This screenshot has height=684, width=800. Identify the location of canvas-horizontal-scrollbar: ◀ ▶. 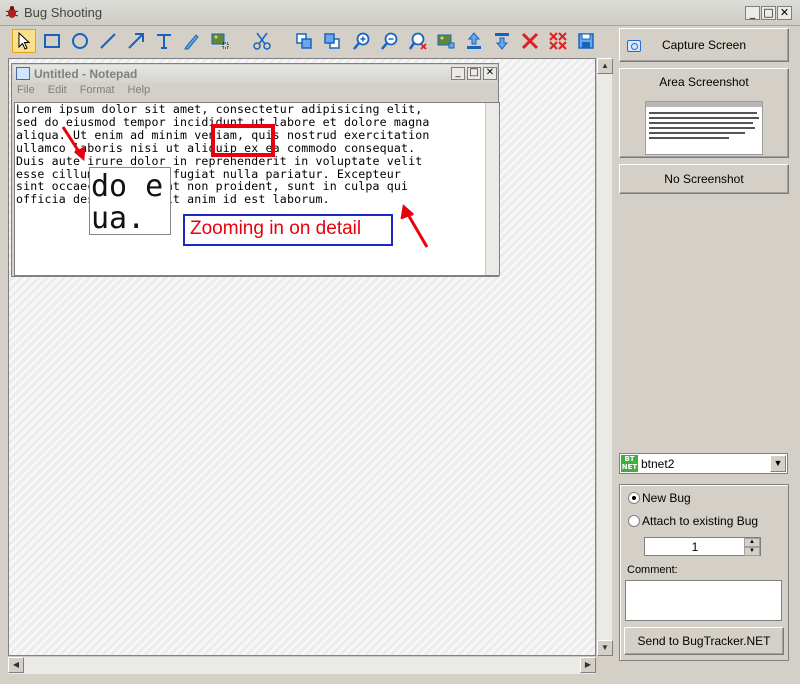
(302, 665).